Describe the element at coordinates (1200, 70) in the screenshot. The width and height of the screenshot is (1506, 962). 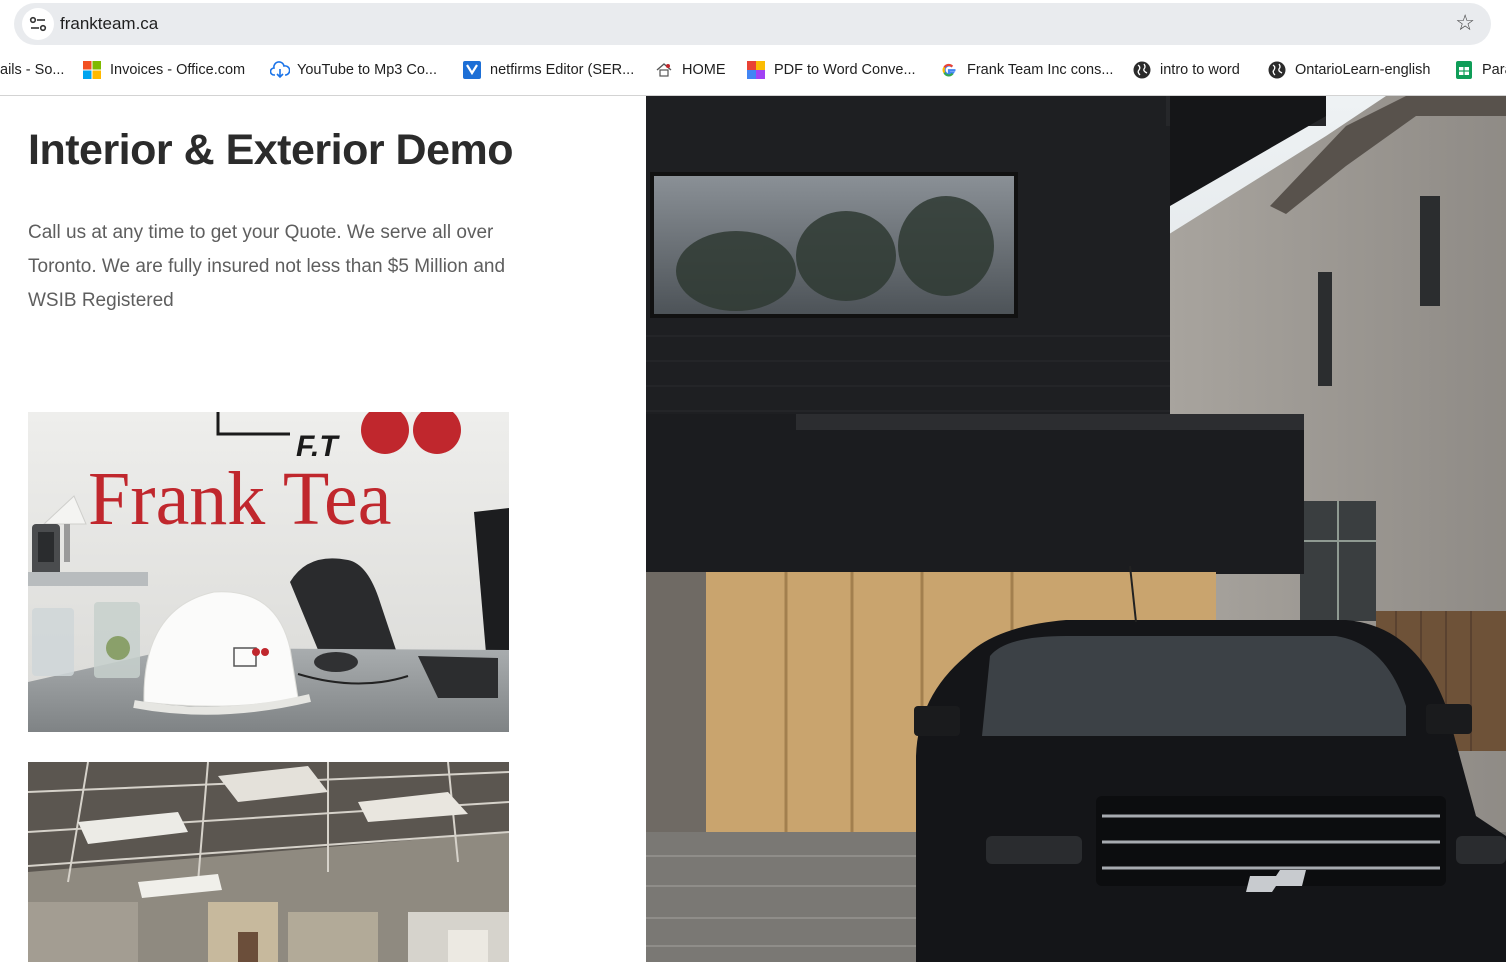
I see `bookmark-label: intro to word` at that location.